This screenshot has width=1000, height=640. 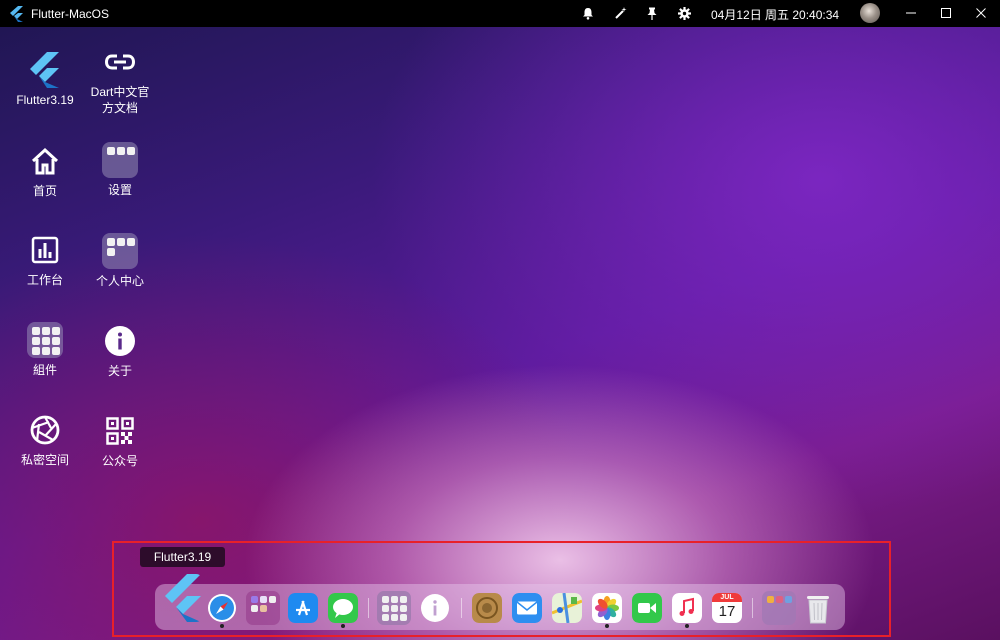 I want to click on desktop-label: 个人中心, so click(x=119, y=281).